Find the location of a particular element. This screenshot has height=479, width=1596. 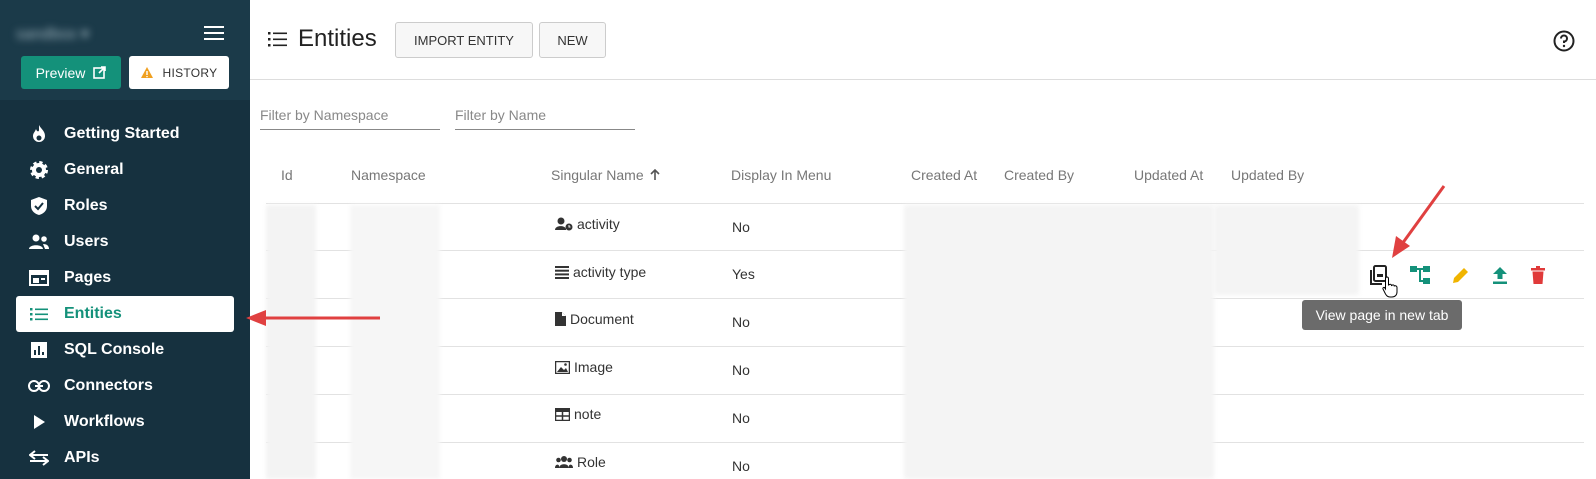

row-divider is located at coordinates (925, 203).